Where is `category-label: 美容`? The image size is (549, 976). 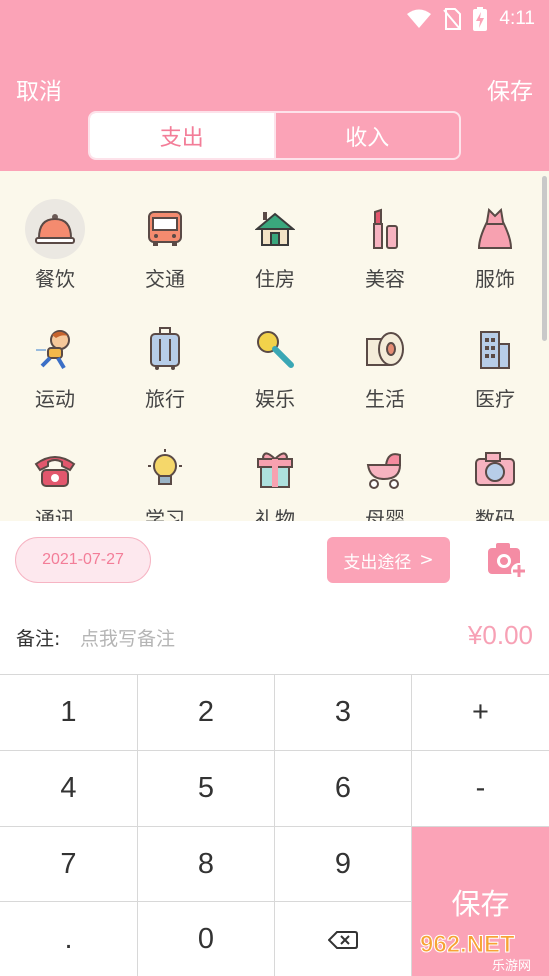 category-label: 美容 is located at coordinates (385, 279).